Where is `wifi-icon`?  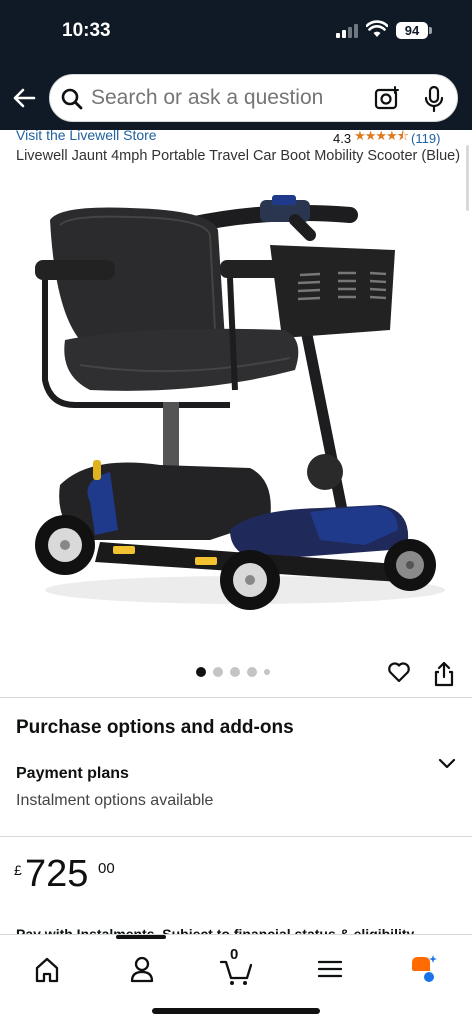
wifi-icon is located at coordinates (377, 28).